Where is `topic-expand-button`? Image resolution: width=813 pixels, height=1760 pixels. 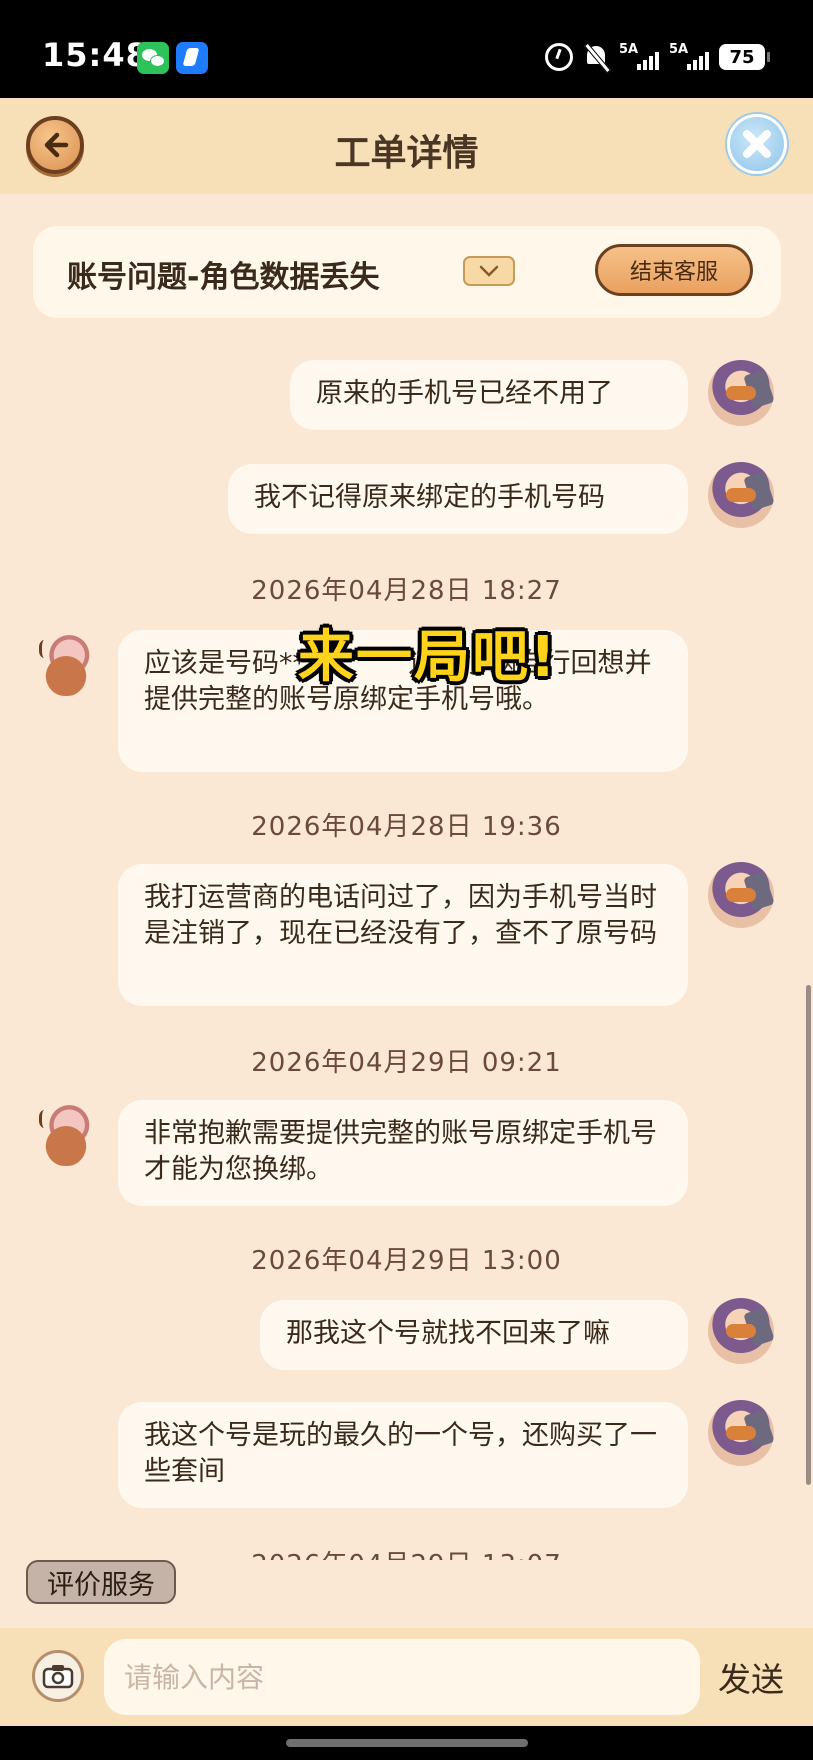 topic-expand-button is located at coordinates (489, 271).